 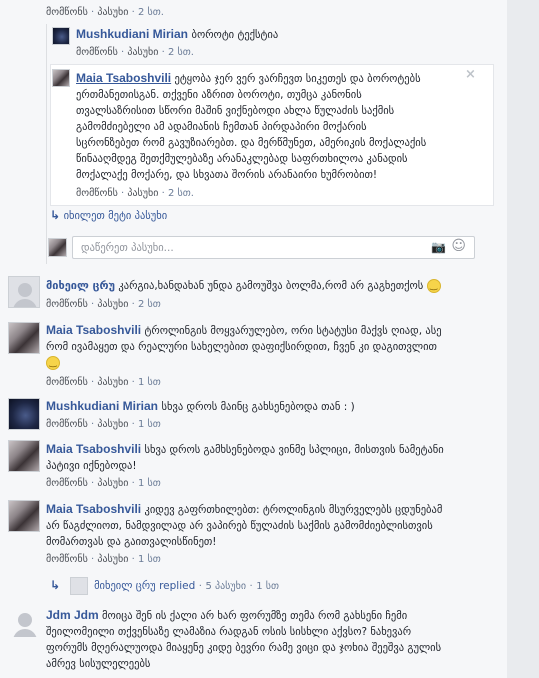 What do you see at coordinates (46, 144) in the screenshot?
I see `thread-line` at bounding box center [46, 144].